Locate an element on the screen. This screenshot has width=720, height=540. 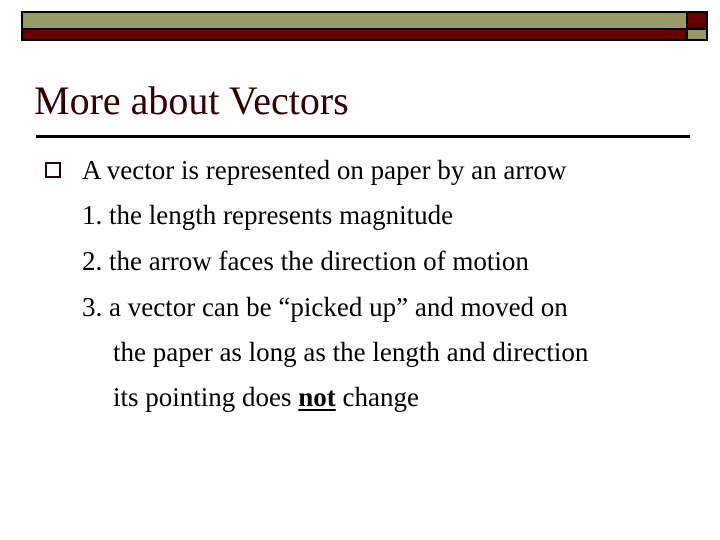
header-red-band is located at coordinates (354, 34).